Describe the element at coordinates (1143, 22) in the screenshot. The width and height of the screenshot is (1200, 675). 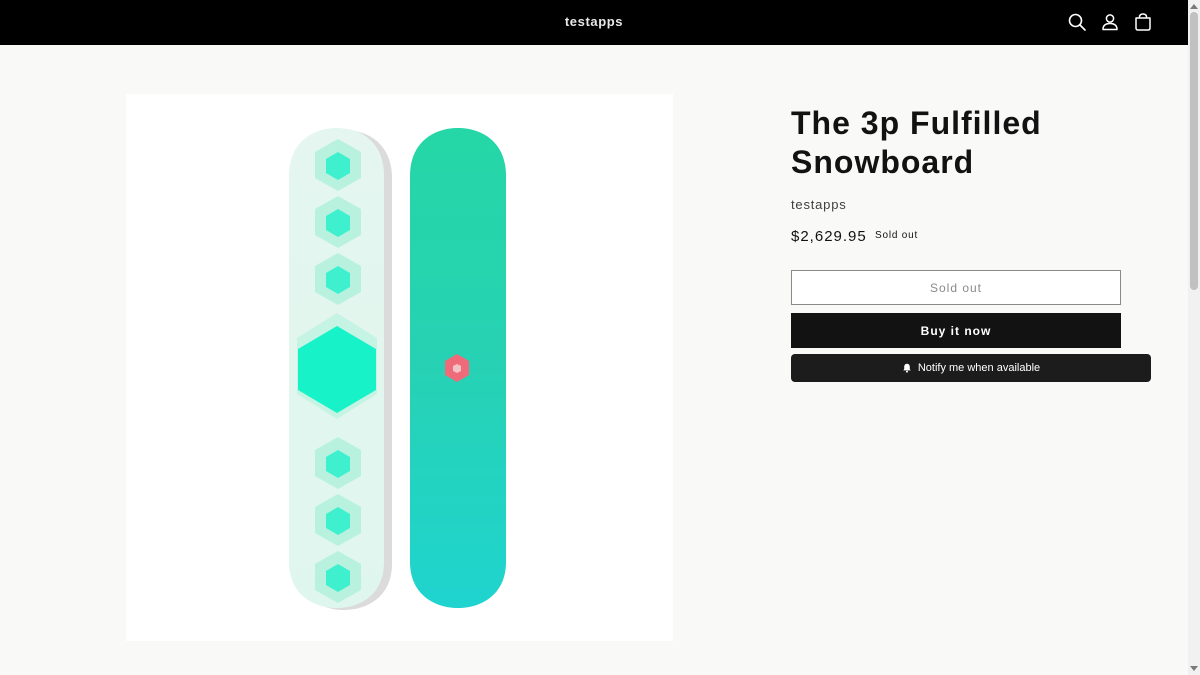
I see `cart-icon` at that location.